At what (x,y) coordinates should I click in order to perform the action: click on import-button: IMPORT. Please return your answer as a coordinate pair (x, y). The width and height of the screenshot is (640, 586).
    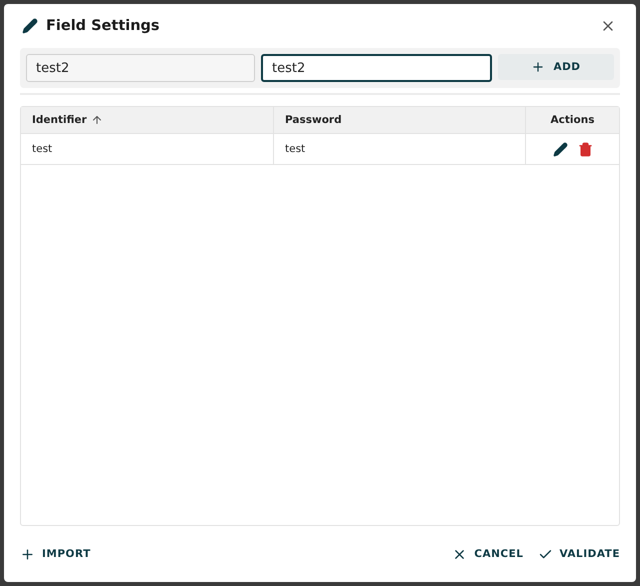
    Looking at the image, I should click on (55, 554).